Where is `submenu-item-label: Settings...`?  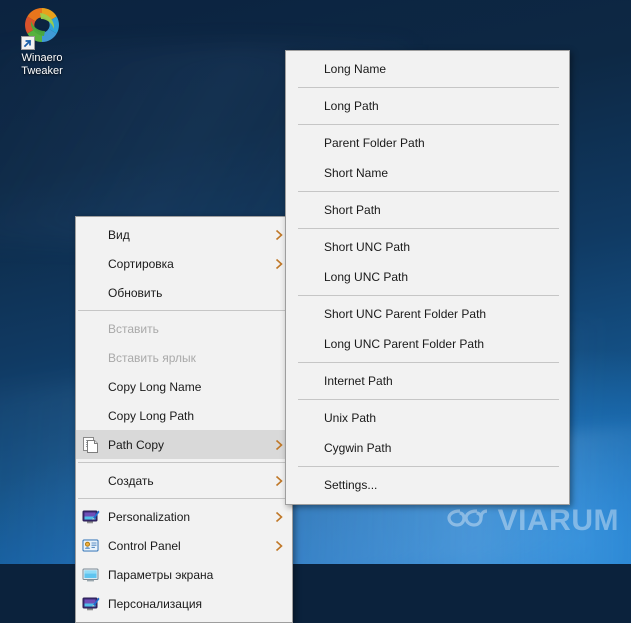 submenu-item-label: Settings... is located at coordinates (351, 485).